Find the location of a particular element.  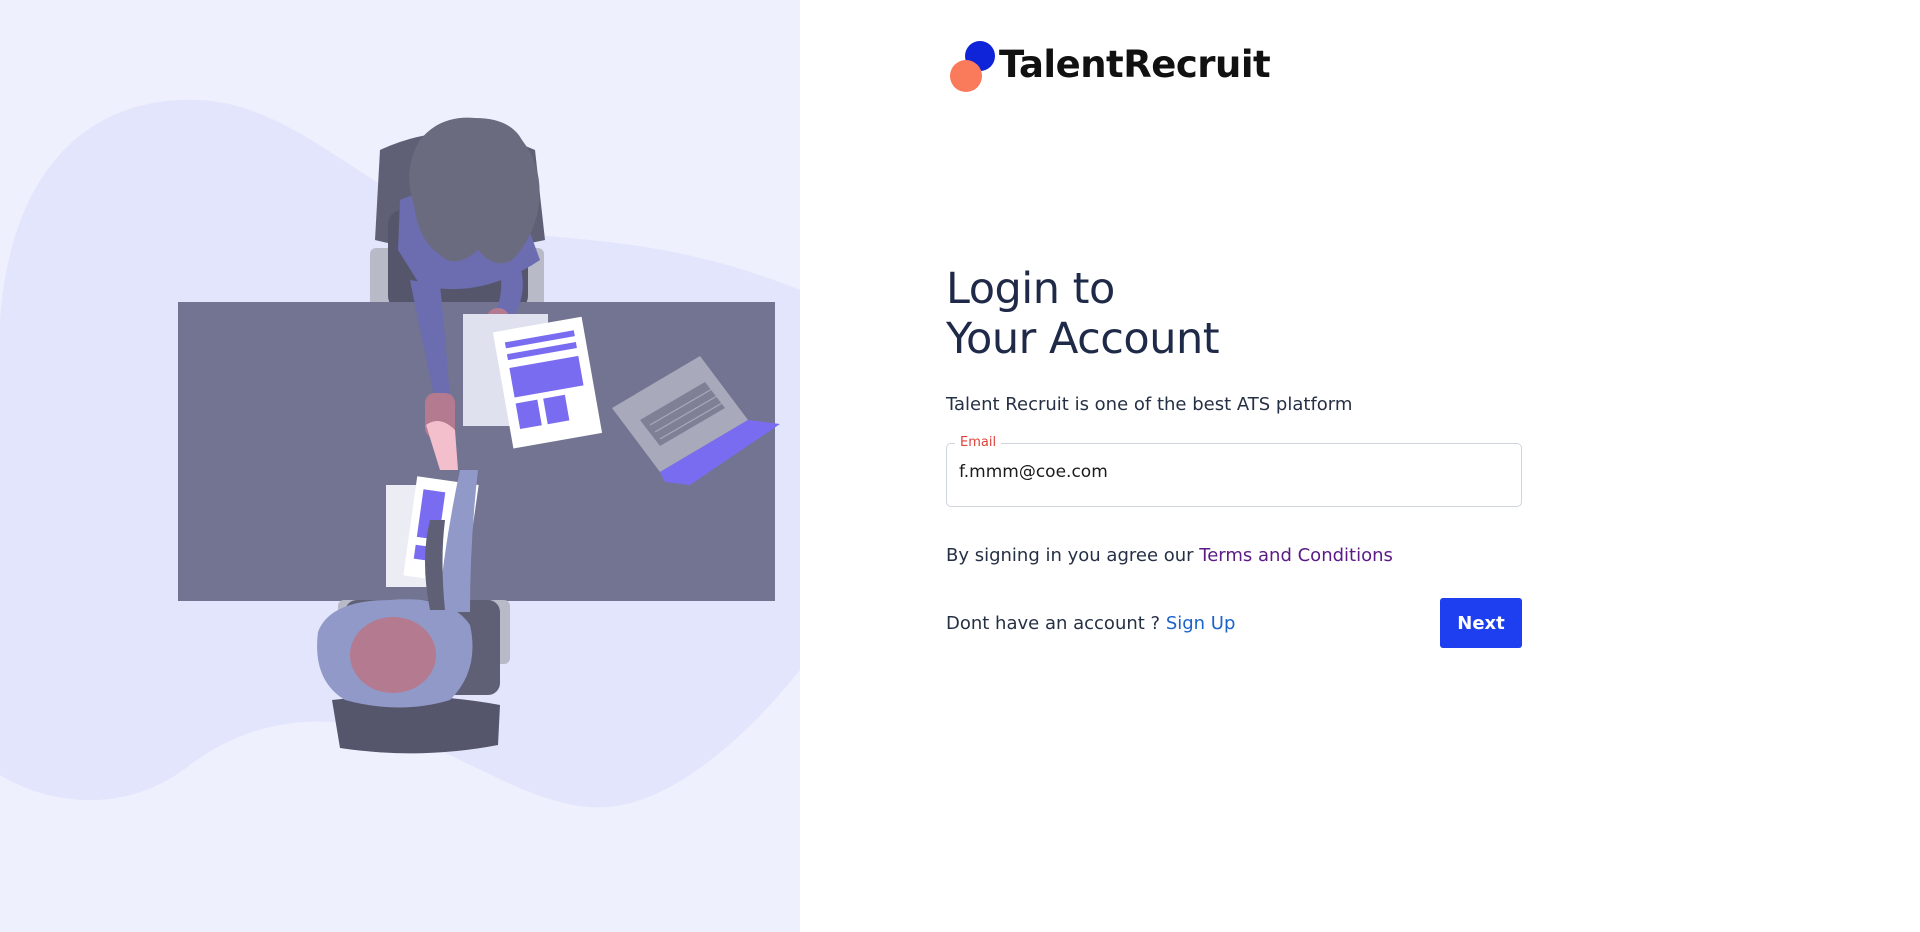

email-field: Email is located at coordinates (1234, 471).